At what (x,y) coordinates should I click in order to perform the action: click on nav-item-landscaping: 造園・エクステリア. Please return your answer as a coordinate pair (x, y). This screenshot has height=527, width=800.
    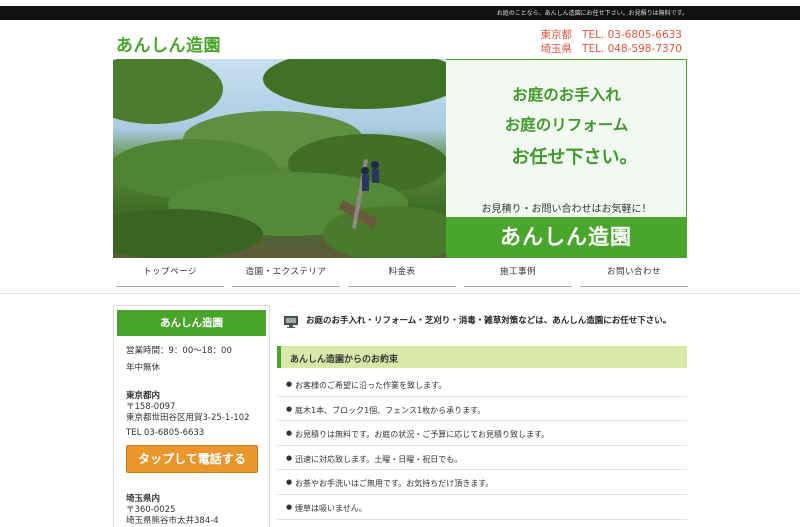
    Looking at the image, I should click on (286, 276).